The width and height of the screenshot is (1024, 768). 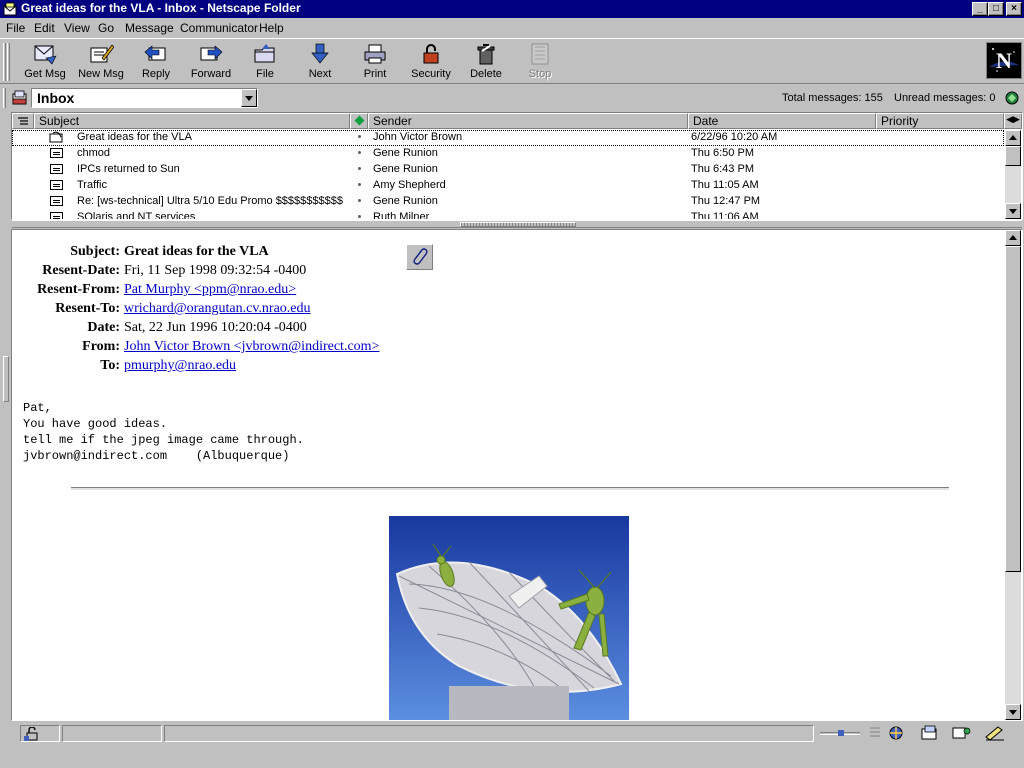 I want to click on menu-go: Go, so click(x=106, y=28).